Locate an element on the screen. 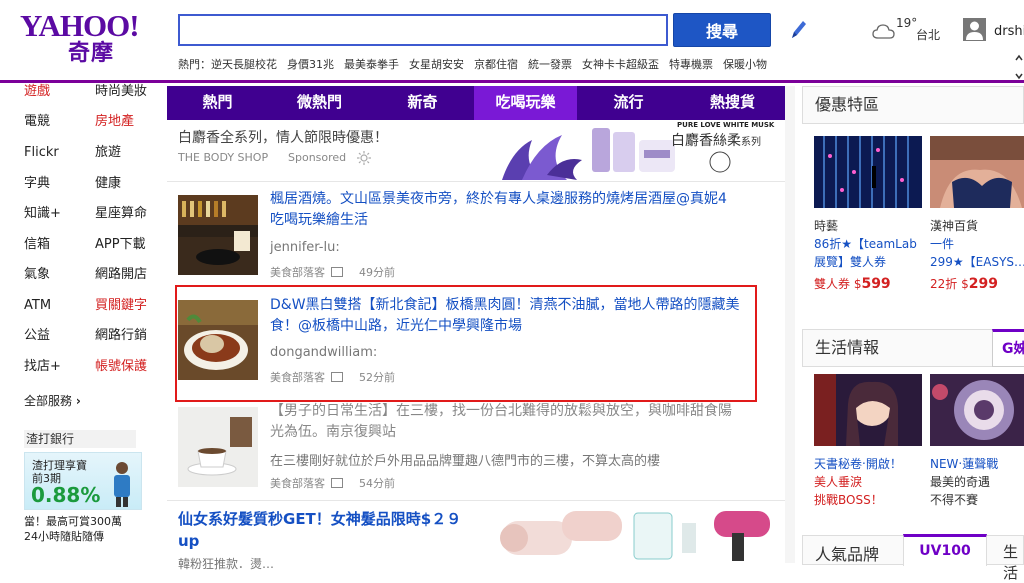  nav-item-charity: 公益 is located at coordinates (37, 336).